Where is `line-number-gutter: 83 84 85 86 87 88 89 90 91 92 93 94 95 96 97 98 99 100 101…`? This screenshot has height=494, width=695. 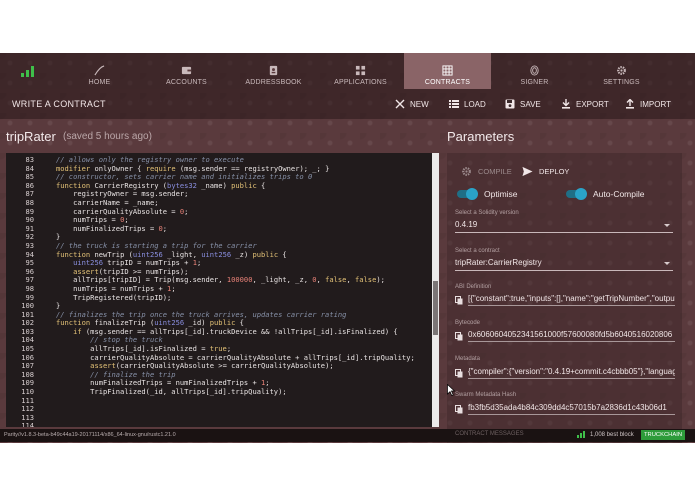 line-number-gutter: 83 84 85 86 87 88 89 90 91 92 93 94 95 96 97 98 99 100 101… is located at coordinates (21, 291).